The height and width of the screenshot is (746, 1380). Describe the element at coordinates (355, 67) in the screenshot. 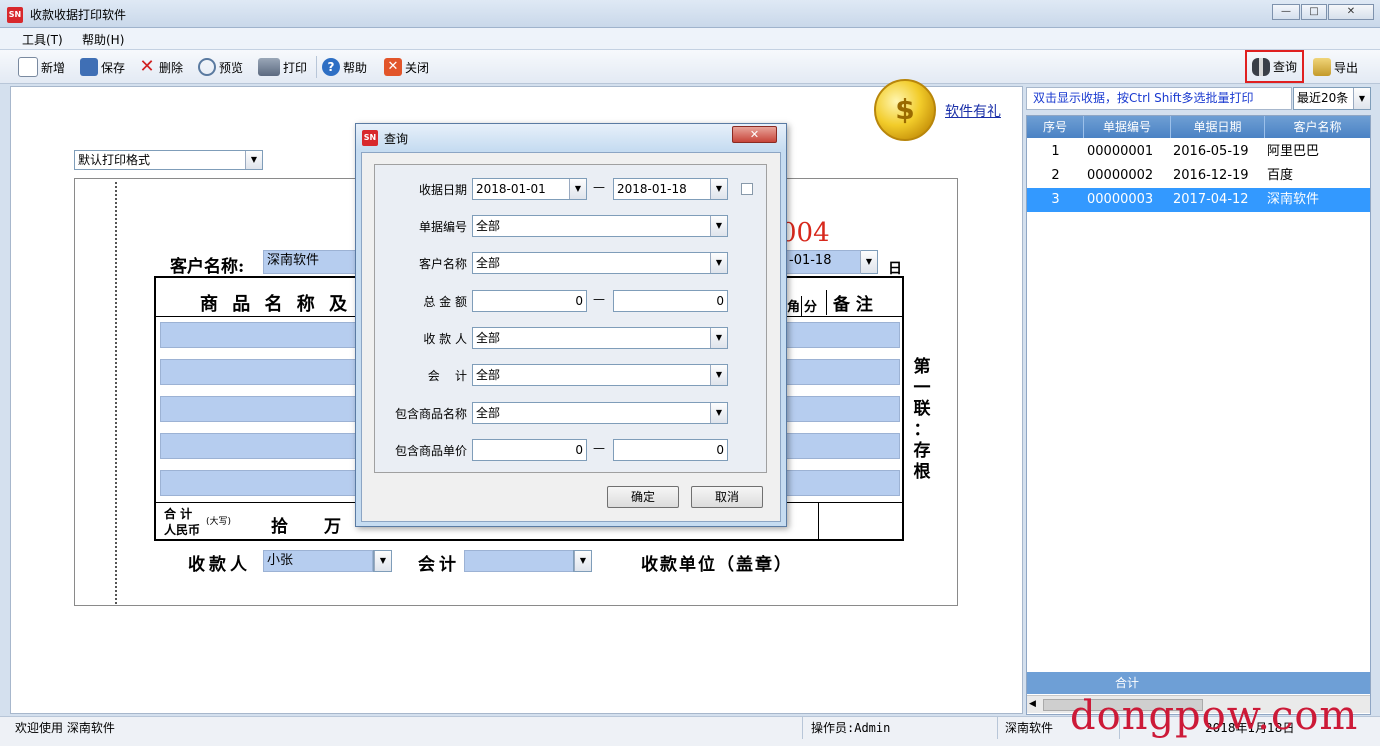

I see `help-button-label: 帮助` at that location.